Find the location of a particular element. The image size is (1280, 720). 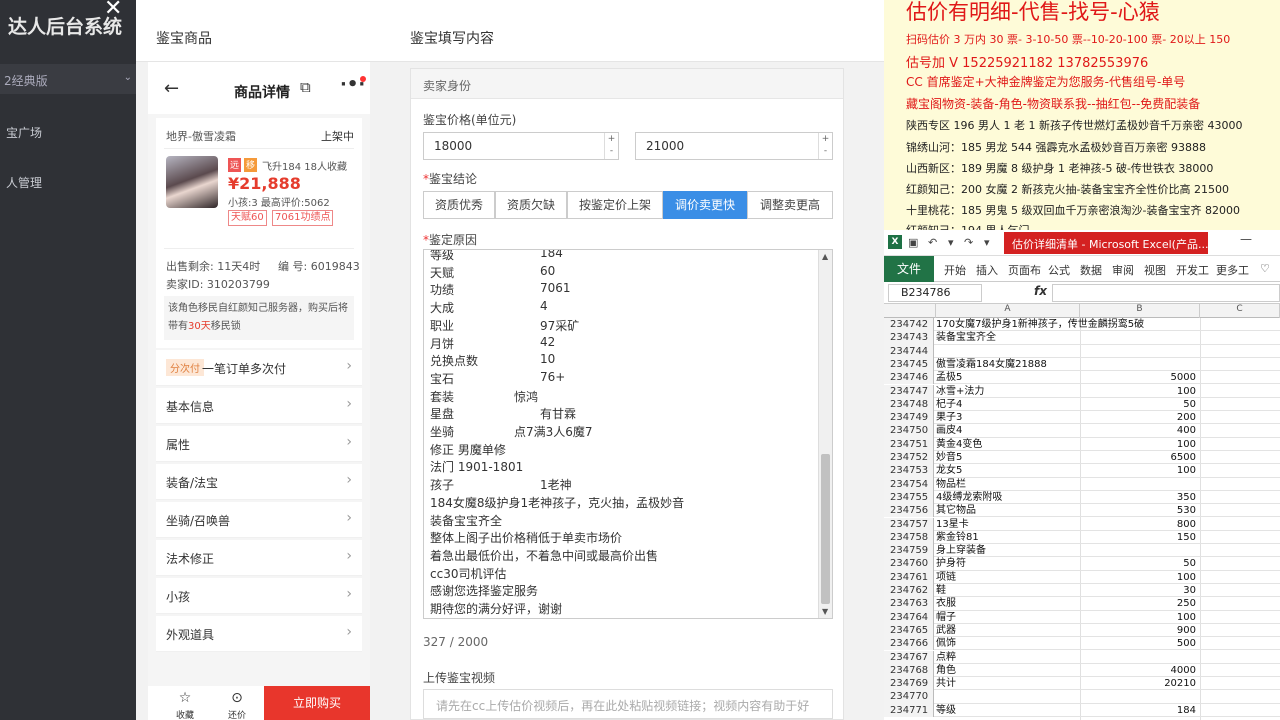

table-row: 234764 帽子 100 is located at coordinates (1082, 617).